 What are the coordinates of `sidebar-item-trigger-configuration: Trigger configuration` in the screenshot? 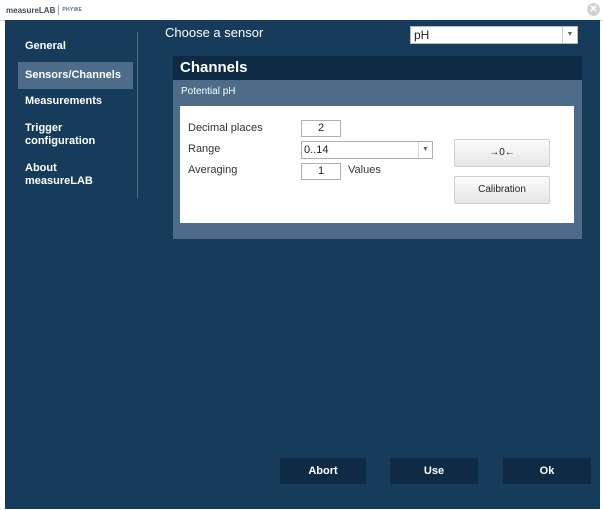 It's located at (75, 135).